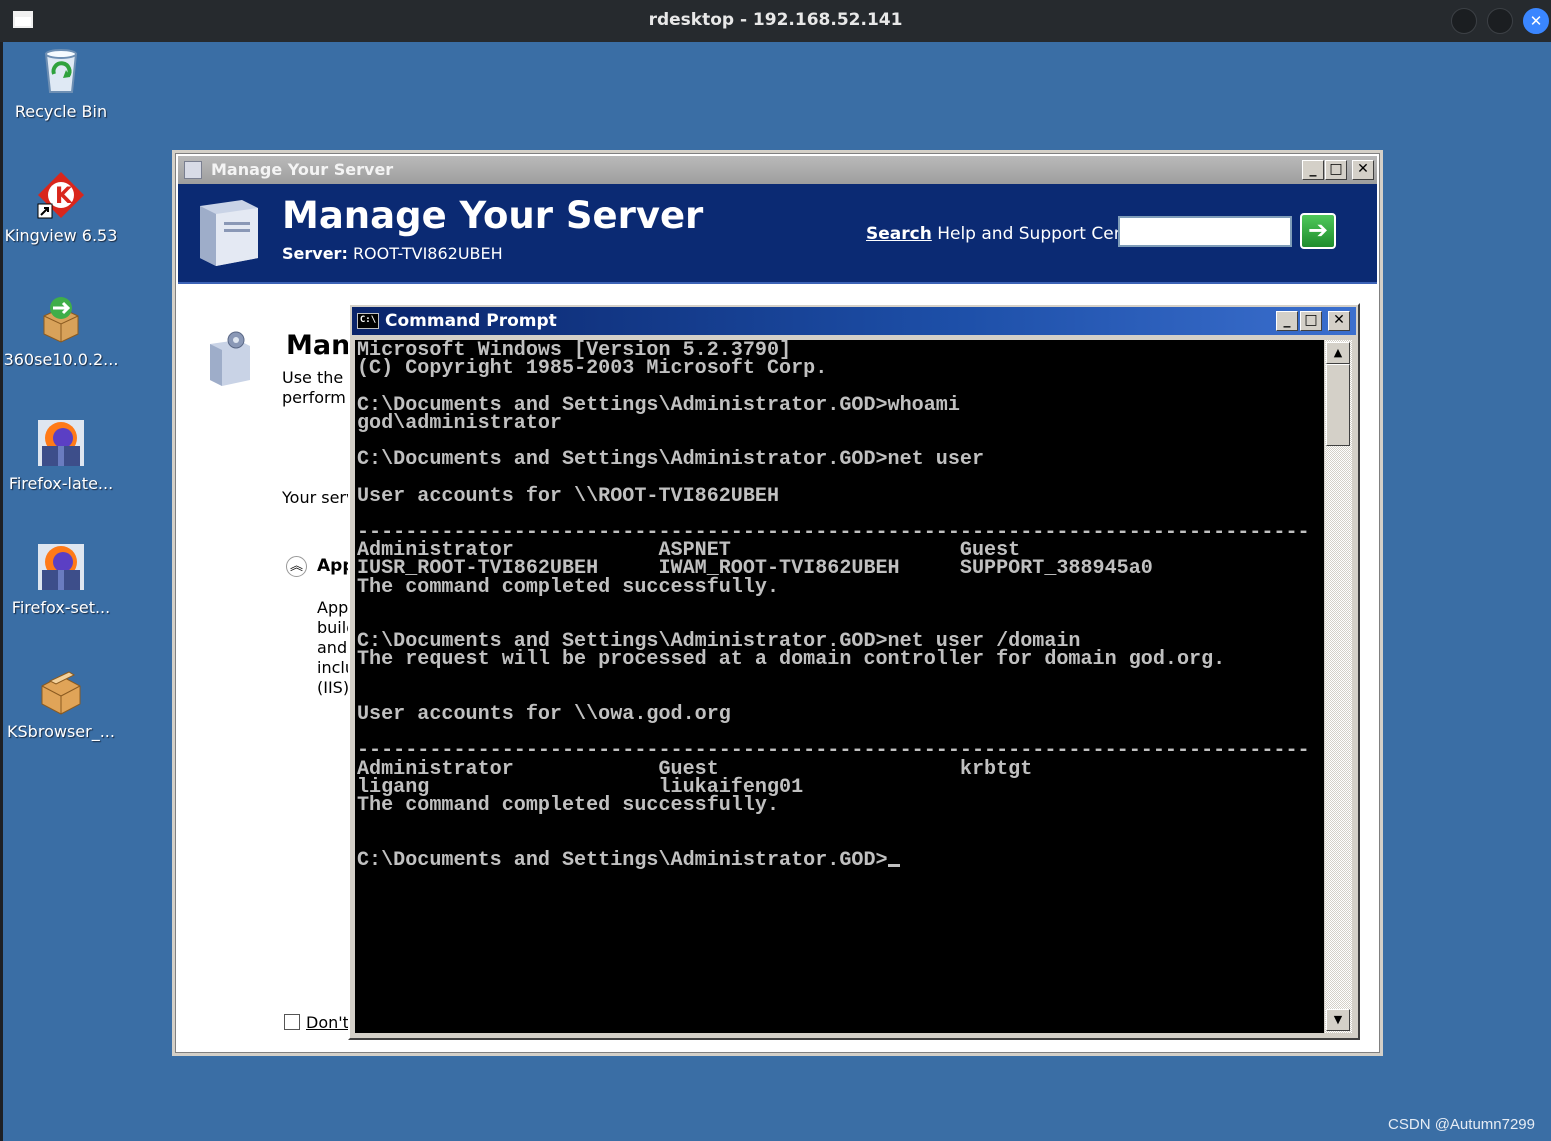  What do you see at coordinates (1464, 21) in the screenshot?
I see `host-minimize-button` at bounding box center [1464, 21].